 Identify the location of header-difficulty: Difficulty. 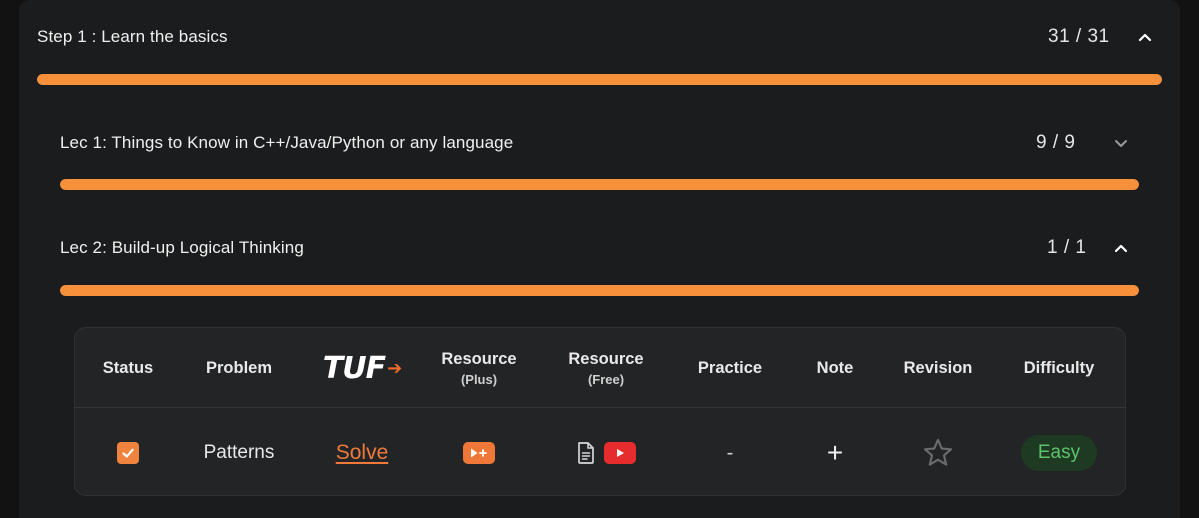
(1059, 367).